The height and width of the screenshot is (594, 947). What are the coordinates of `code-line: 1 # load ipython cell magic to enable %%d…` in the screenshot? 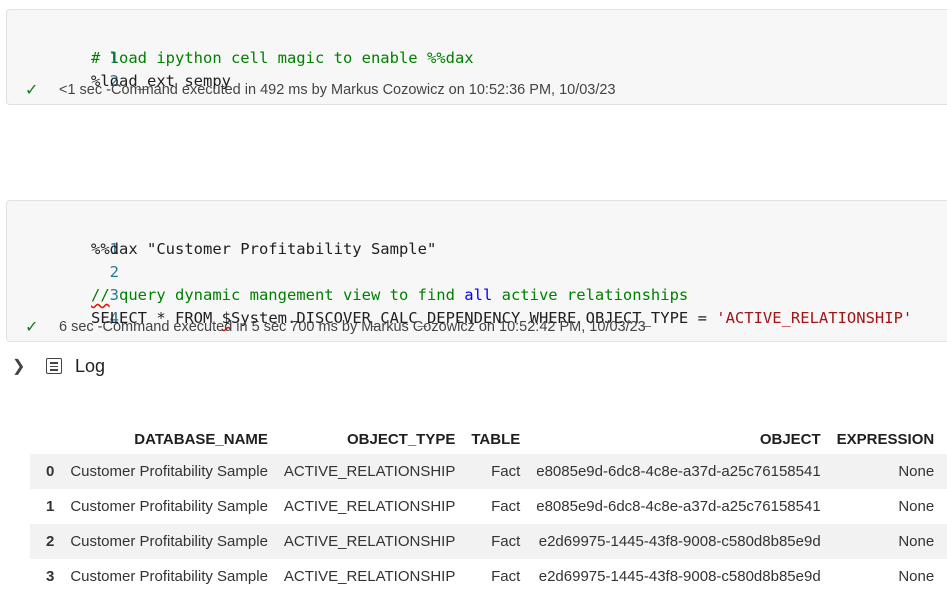 It's located at (240, 45).